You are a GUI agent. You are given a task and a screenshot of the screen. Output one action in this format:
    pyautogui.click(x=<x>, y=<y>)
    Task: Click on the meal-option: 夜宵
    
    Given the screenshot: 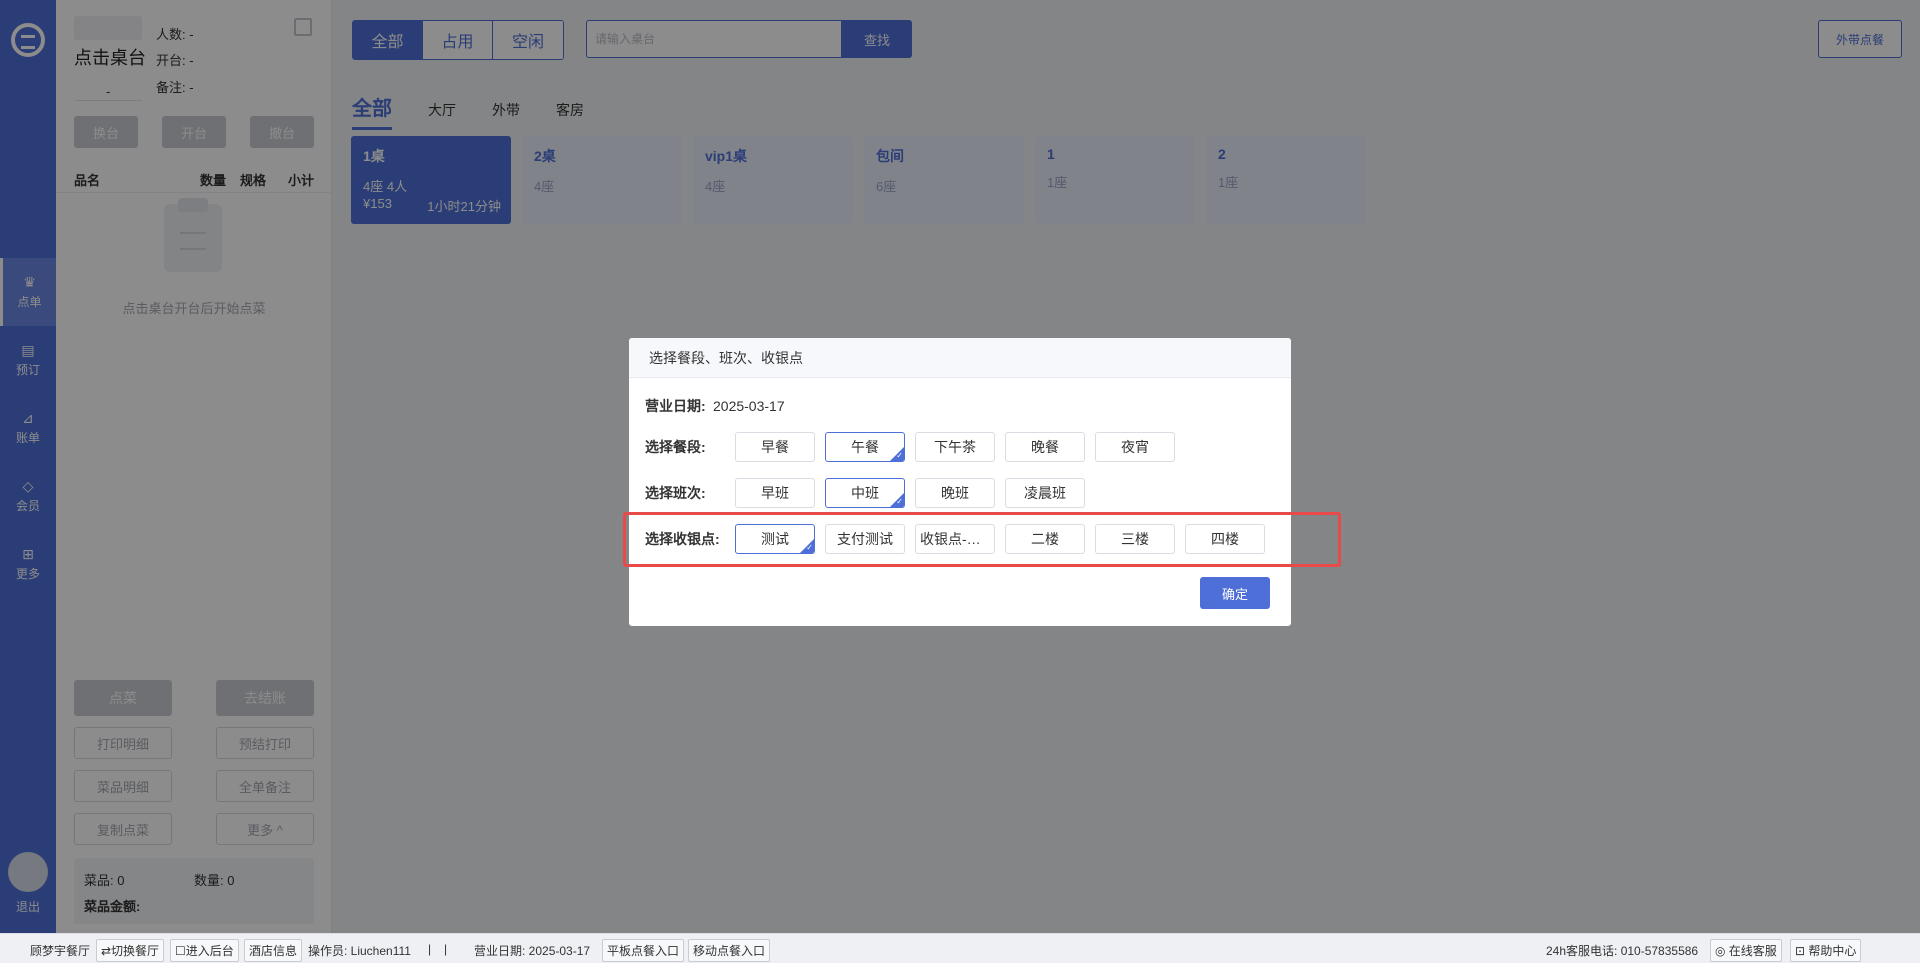 What is the action you would take?
    pyautogui.click(x=1135, y=447)
    